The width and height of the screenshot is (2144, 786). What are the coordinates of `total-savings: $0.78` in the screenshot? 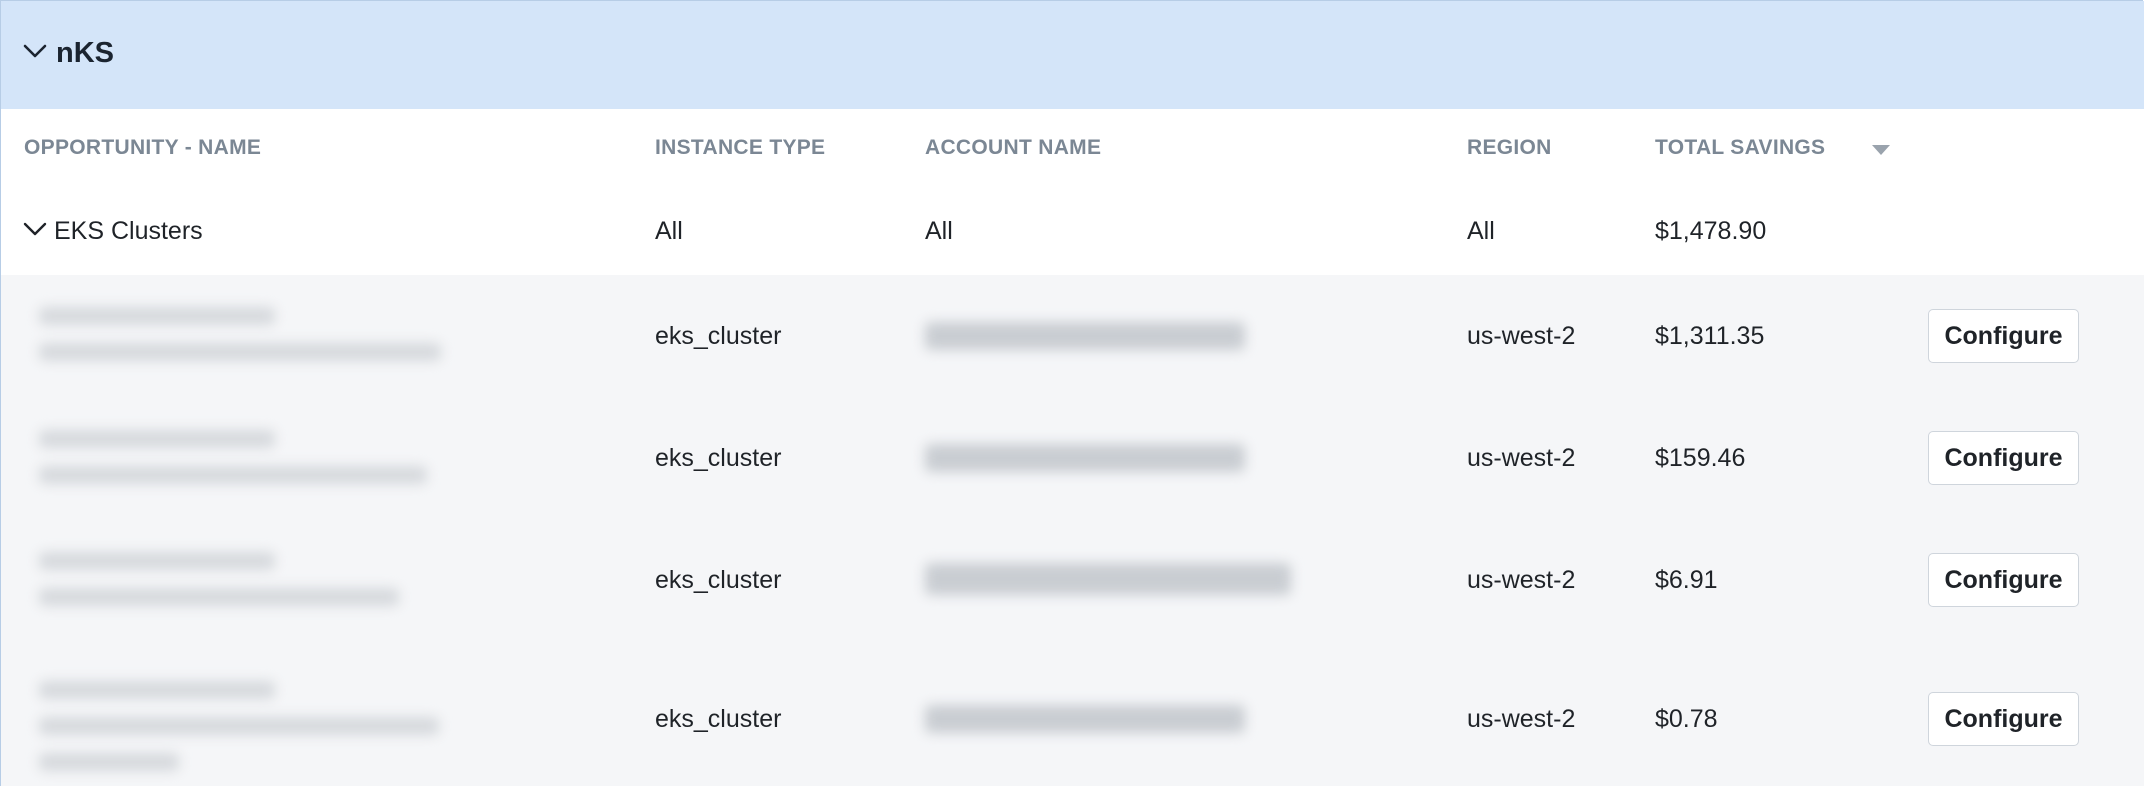 It's located at (1686, 719).